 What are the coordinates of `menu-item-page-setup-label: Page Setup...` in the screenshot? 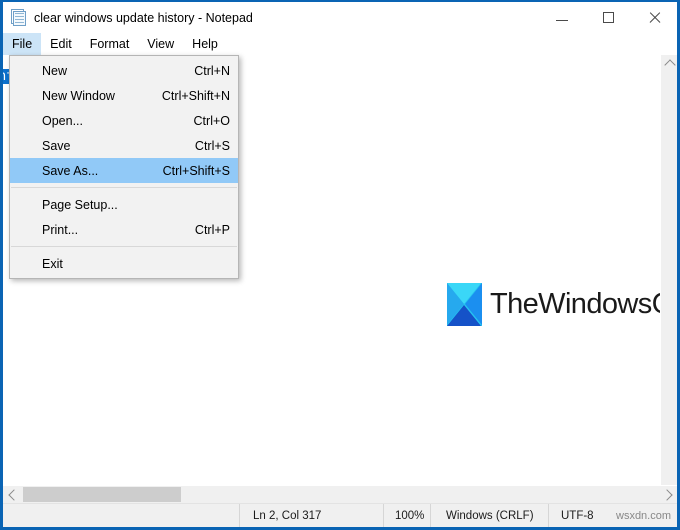 It's located at (80, 204).